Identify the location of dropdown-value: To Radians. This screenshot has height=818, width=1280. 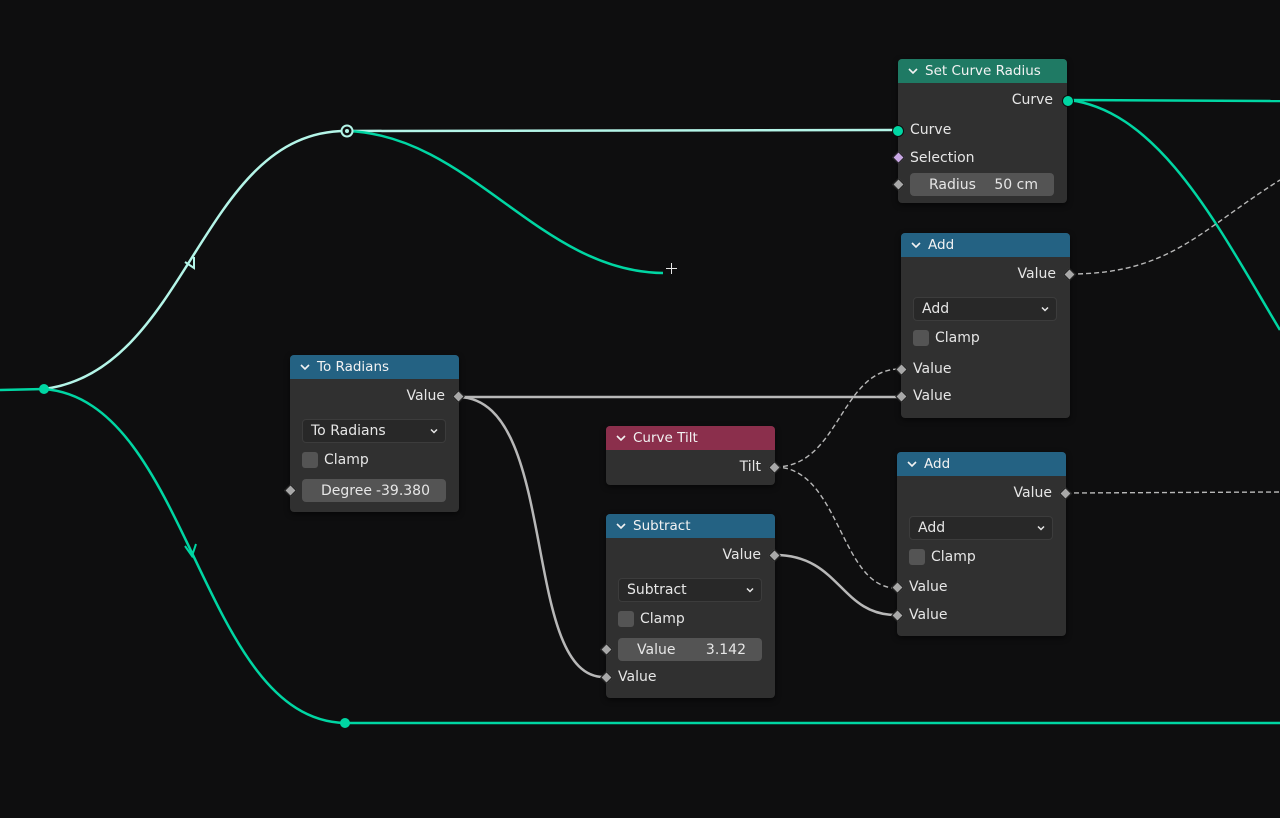
(348, 431).